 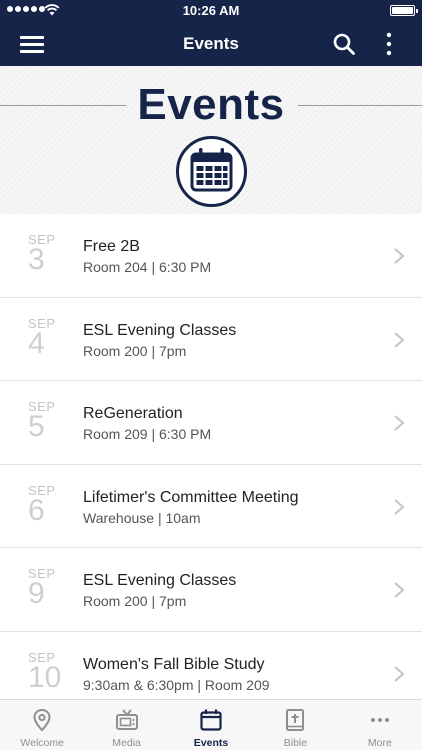 What do you see at coordinates (36, 343) in the screenshot?
I see `event-day: 4` at bounding box center [36, 343].